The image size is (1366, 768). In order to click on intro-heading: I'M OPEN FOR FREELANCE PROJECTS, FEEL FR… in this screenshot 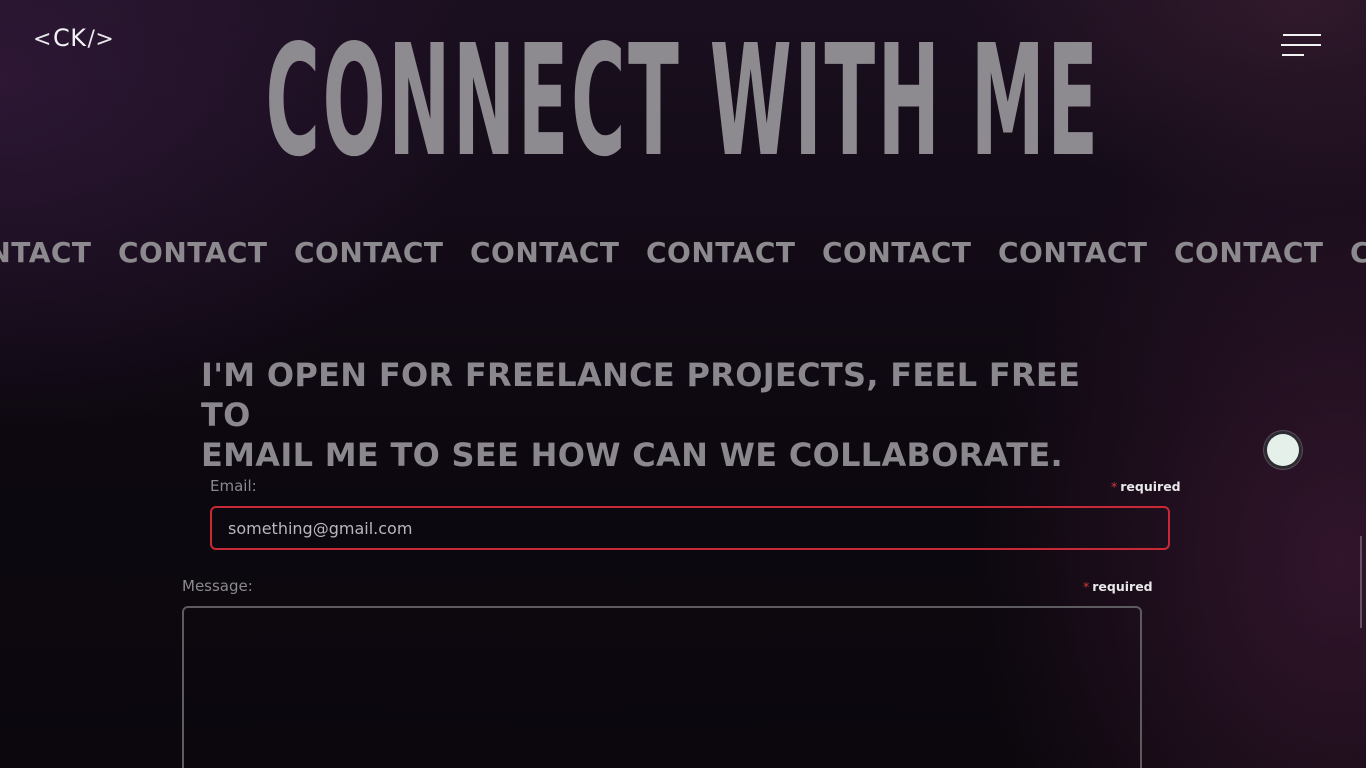, I will do `click(651, 415)`.